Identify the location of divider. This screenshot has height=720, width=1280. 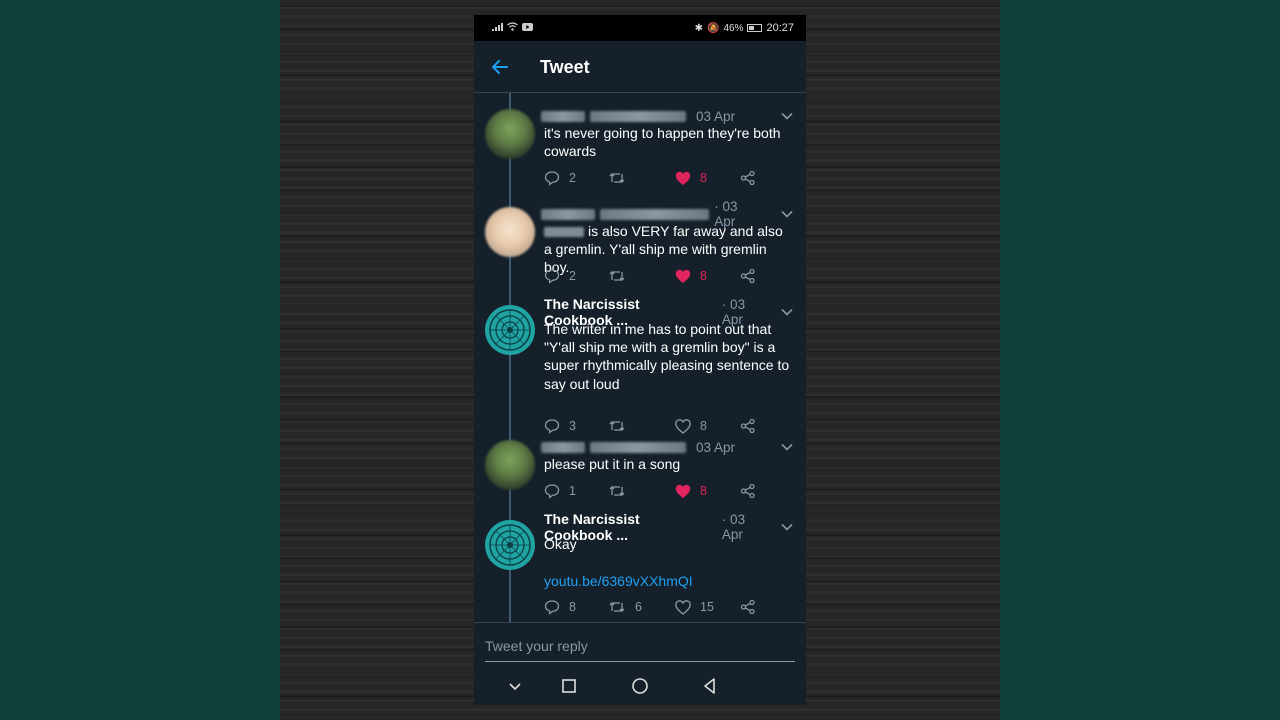
(640, 622).